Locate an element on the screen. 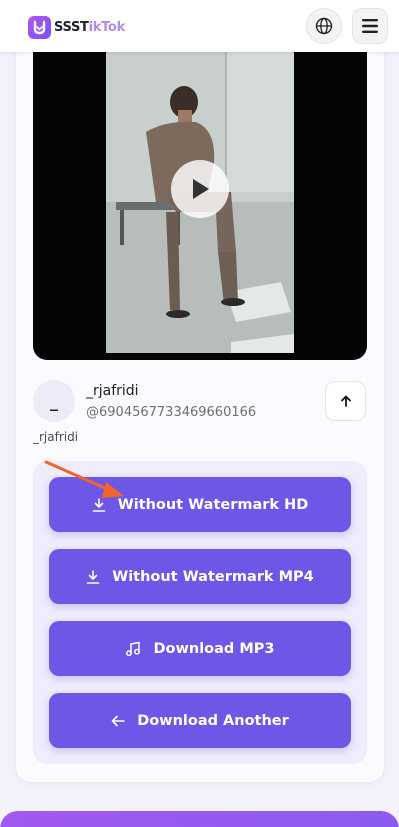 This screenshot has width=399, height=827. arrow-left-icon is located at coordinates (118, 721).